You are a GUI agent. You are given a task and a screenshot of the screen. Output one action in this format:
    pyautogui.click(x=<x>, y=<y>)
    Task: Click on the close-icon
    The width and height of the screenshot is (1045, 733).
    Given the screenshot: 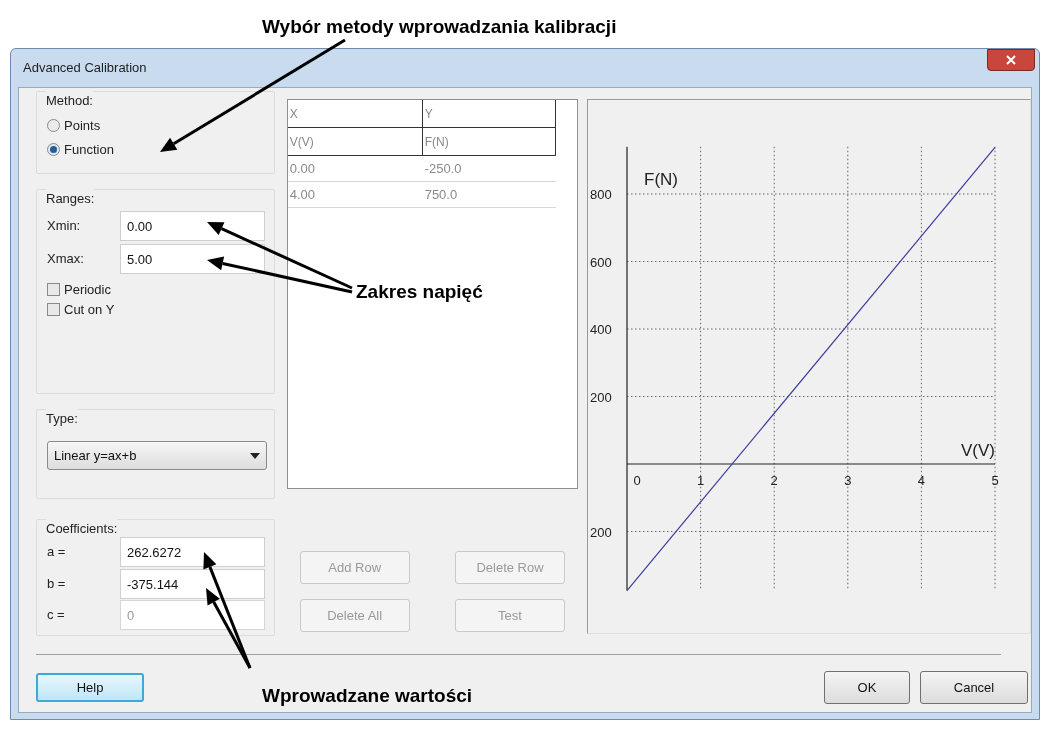 What is the action you would take?
    pyautogui.click(x=1011, y=60)
    